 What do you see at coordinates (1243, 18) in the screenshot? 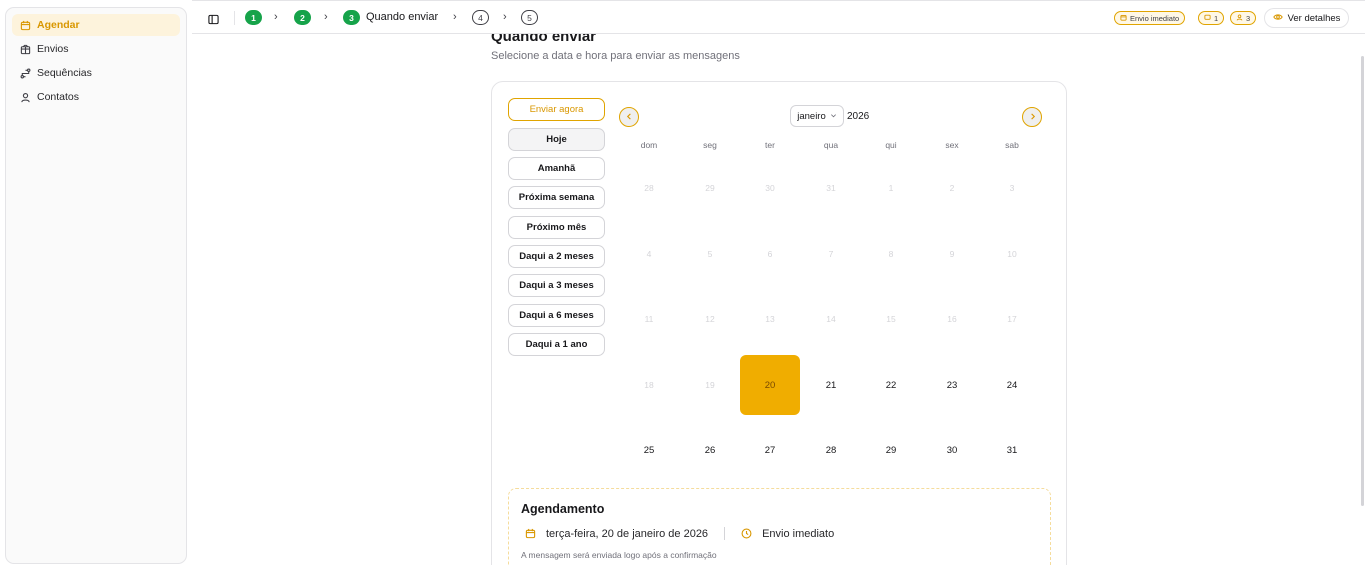
I see `contacts-badge: 3` at bounding box center [1243, 18].